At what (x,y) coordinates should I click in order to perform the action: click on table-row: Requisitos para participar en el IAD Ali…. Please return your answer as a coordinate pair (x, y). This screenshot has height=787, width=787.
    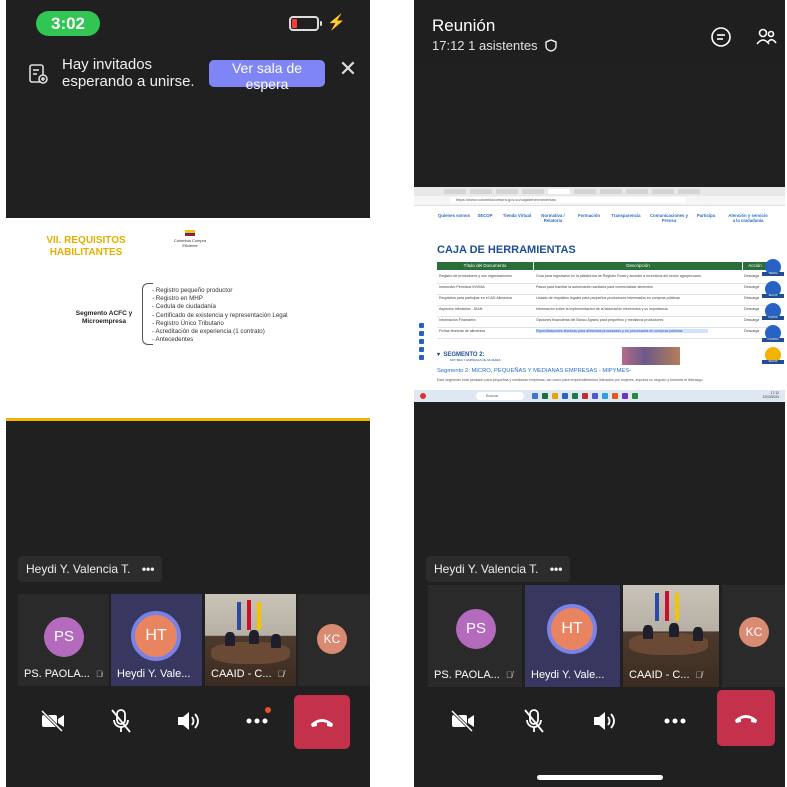
    Looking at the image, I should click on (602, 300).